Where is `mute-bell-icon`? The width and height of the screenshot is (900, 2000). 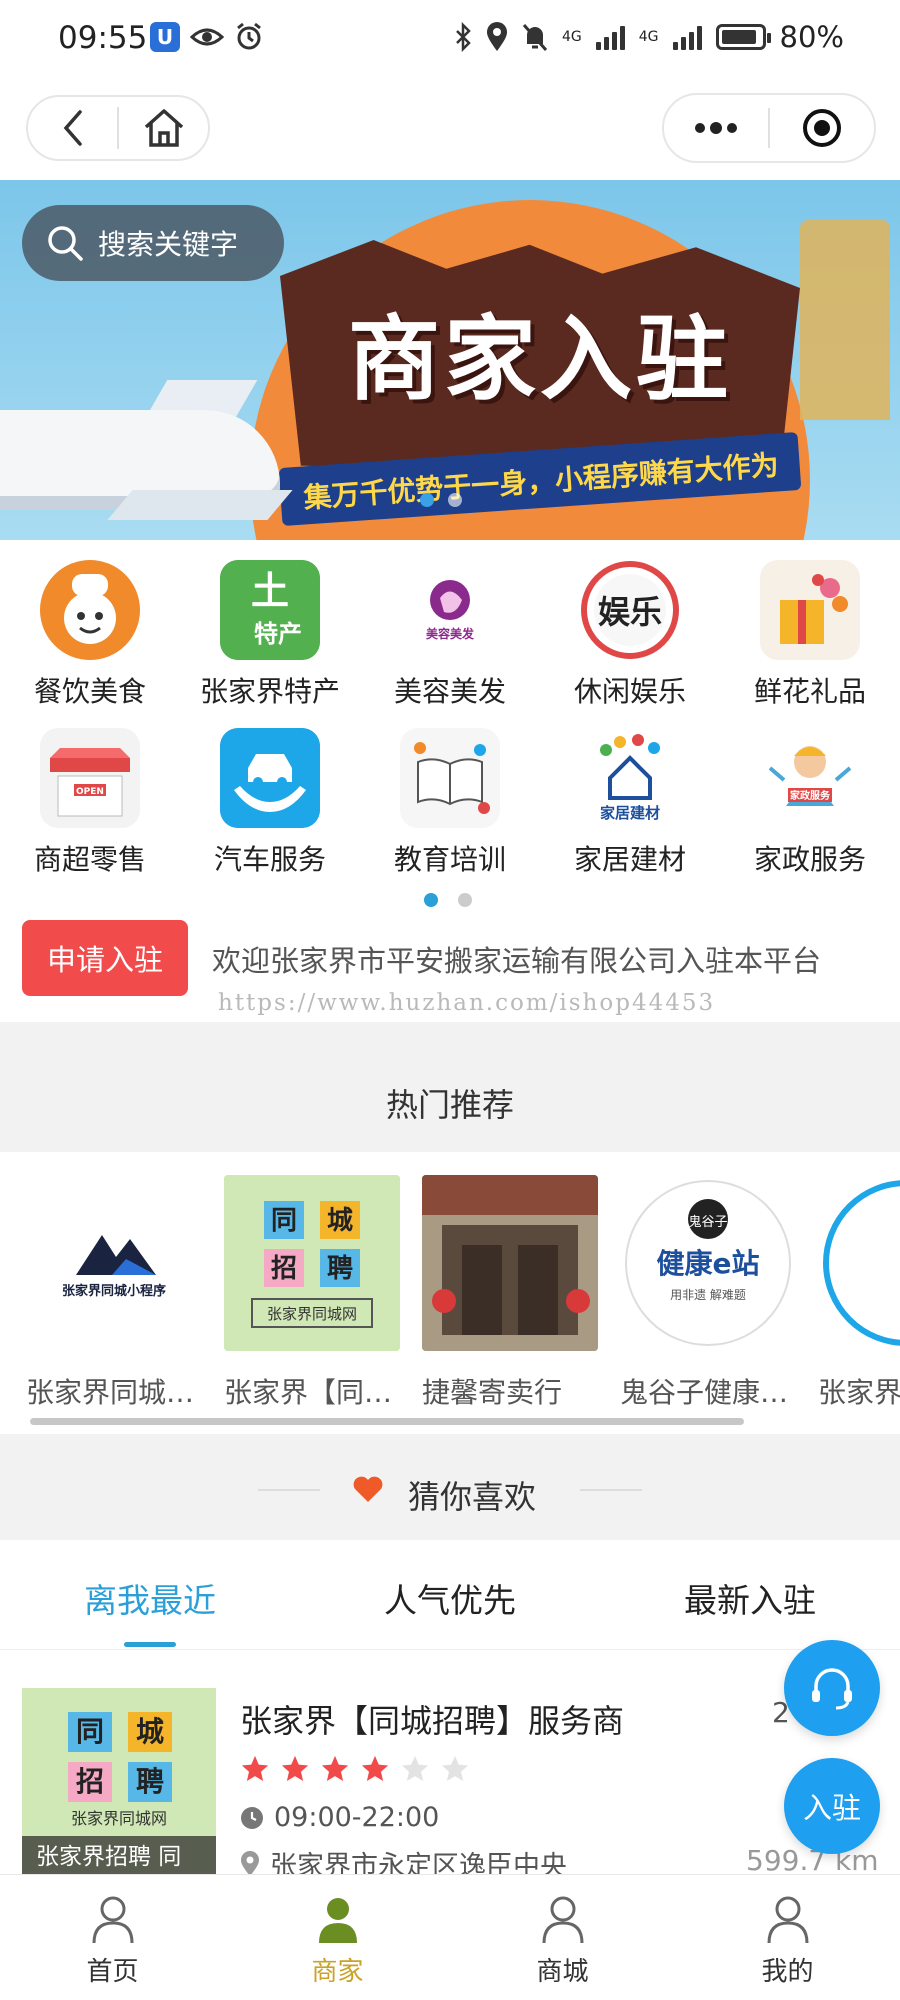
mute-bell-icon is located at coordinates (535, 37).